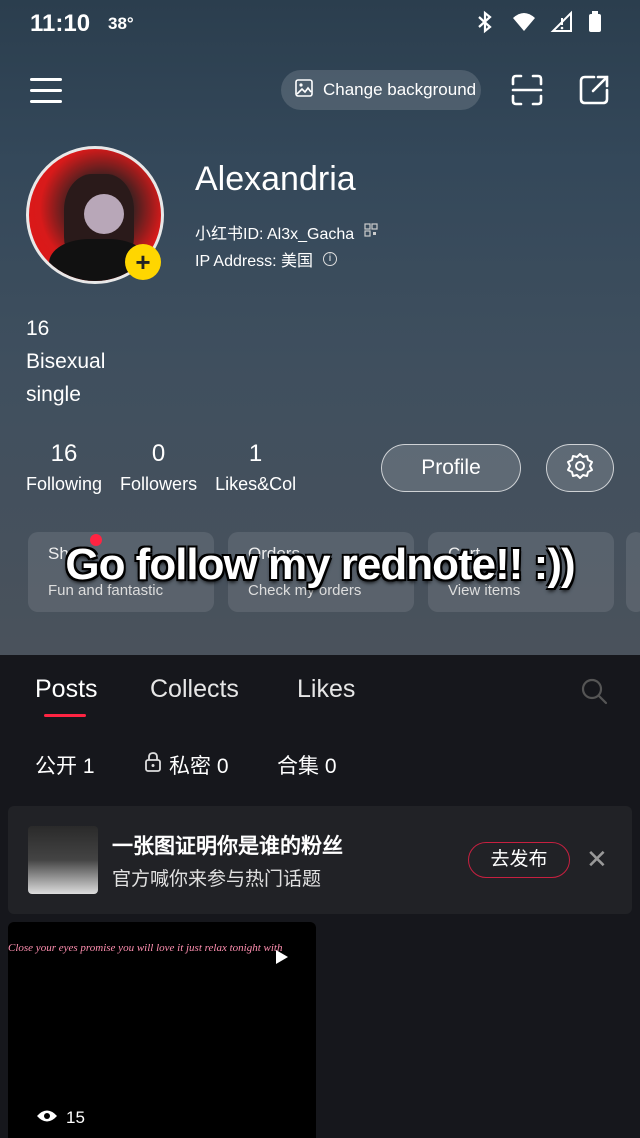  Describe the element at coordinates (143, 262) in the screenshot. I see `add-avatar-plus-icon: +` at that location.